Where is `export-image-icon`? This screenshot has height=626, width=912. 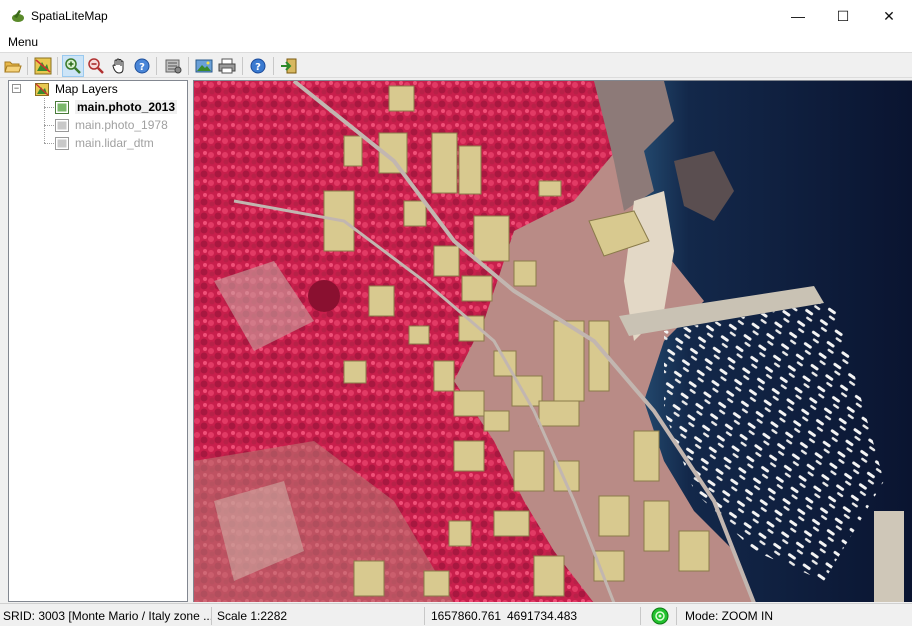
export-image-icon is located at coordinates (204, 66).